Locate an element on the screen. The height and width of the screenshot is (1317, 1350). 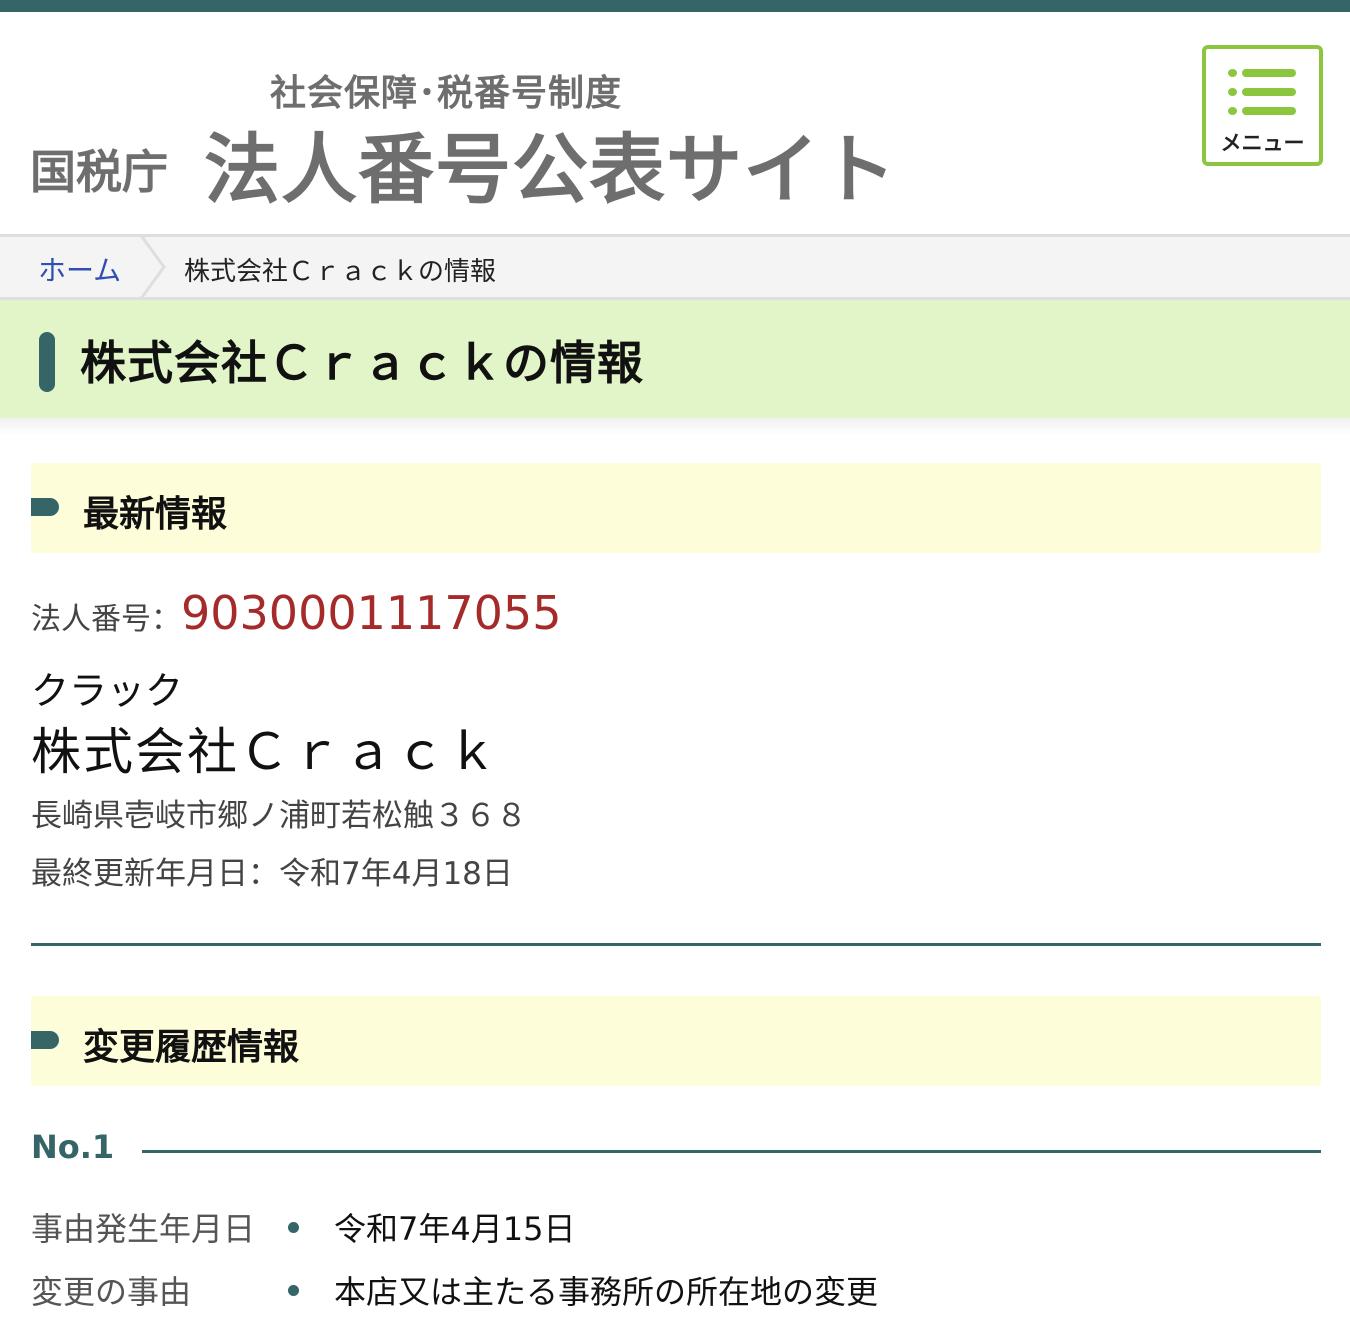
corporate-address: 長崎県壱岐市郷ノ浦町若松触３６８ is located at coordinates (279, 816).